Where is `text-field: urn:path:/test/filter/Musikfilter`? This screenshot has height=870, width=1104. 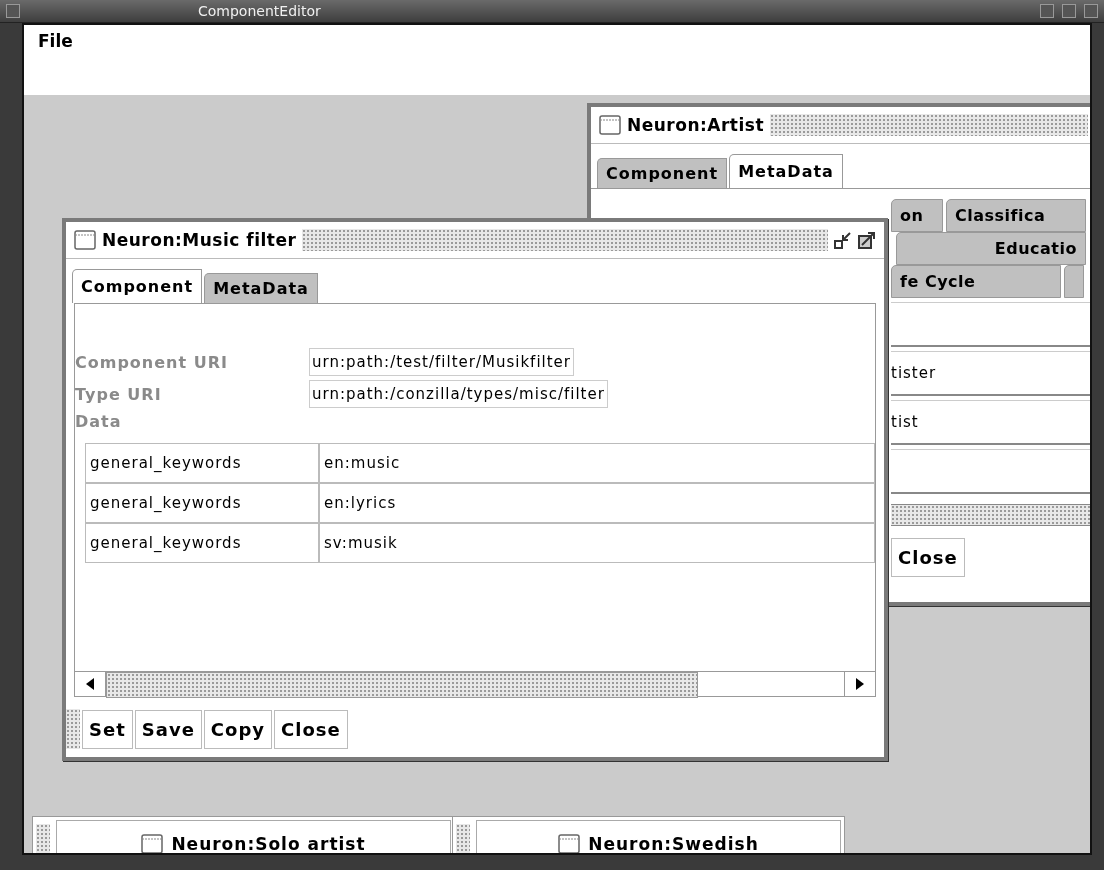
text-field: urn:path:/test/filter/Musikfilter is located at coordinates (441, 362).